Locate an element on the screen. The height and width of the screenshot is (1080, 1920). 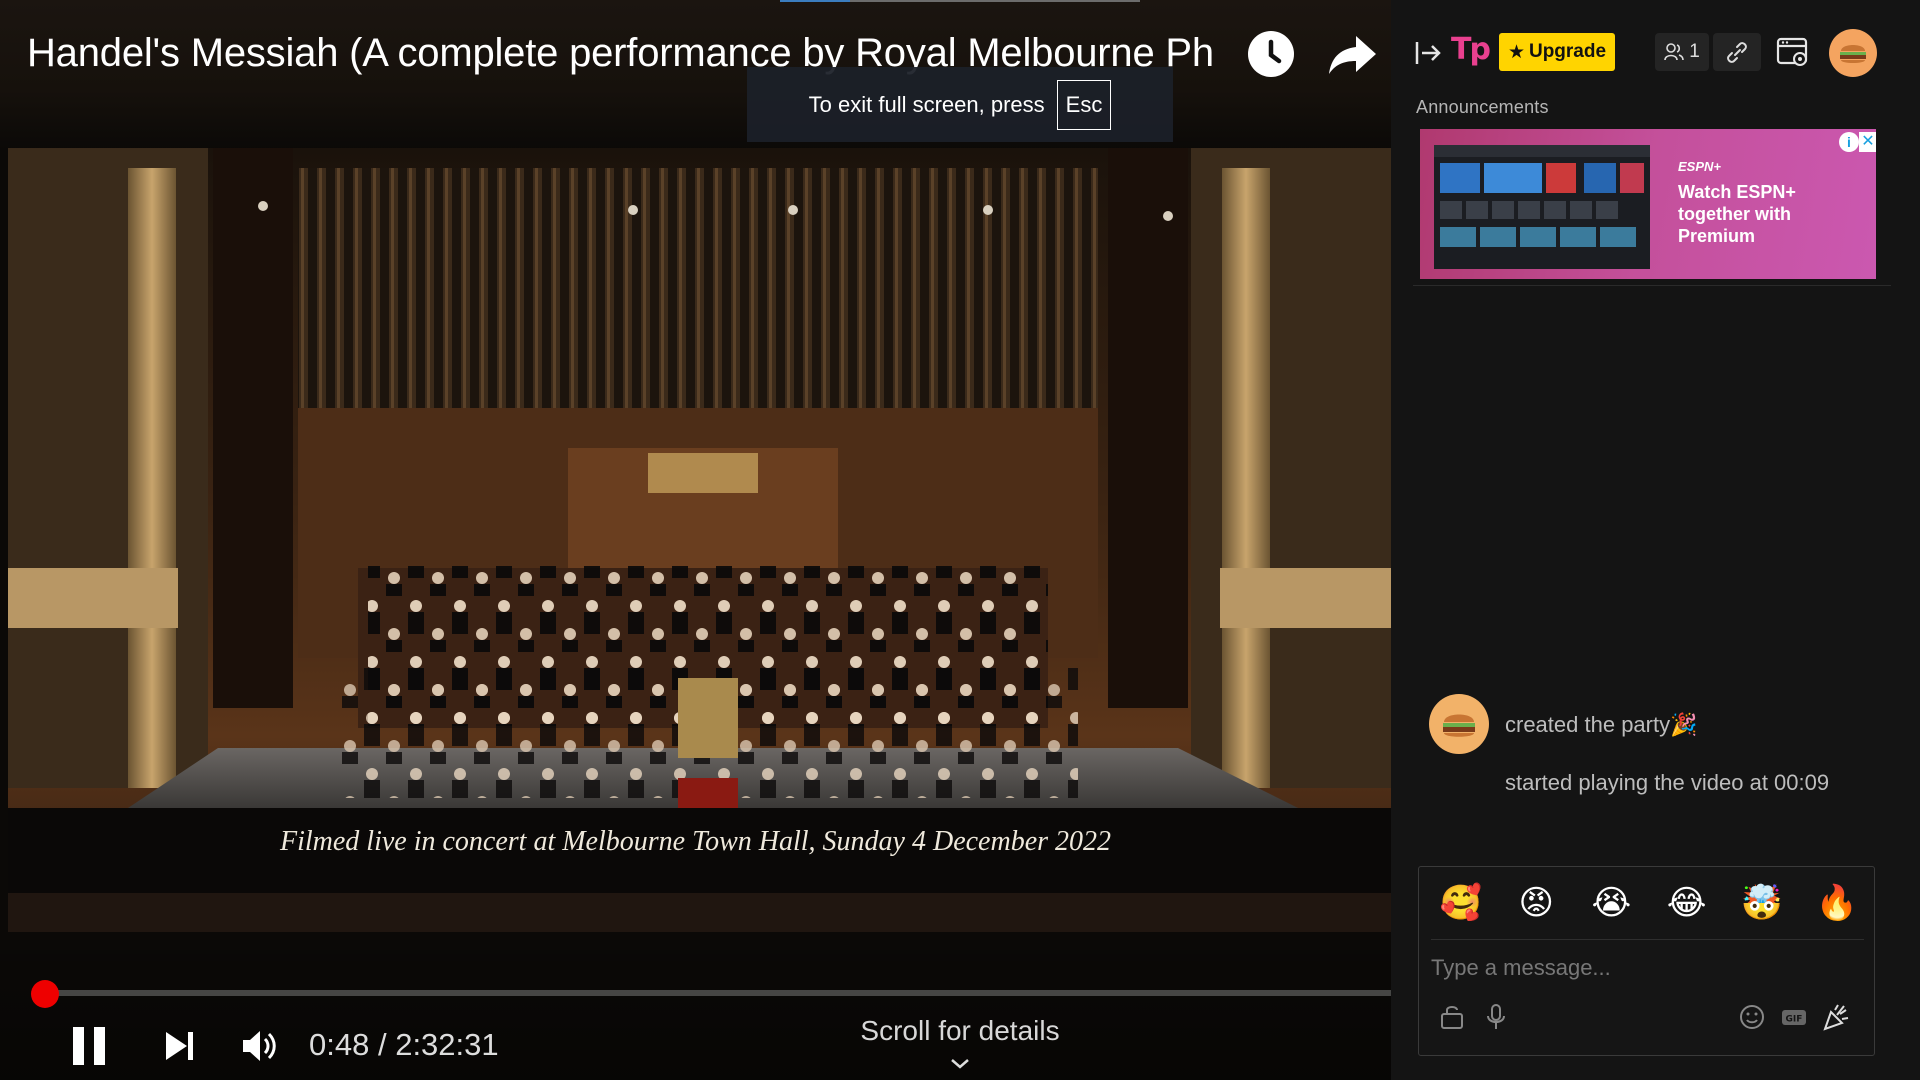
announcements-label: Announcements is located at coordinates (1482, 107).